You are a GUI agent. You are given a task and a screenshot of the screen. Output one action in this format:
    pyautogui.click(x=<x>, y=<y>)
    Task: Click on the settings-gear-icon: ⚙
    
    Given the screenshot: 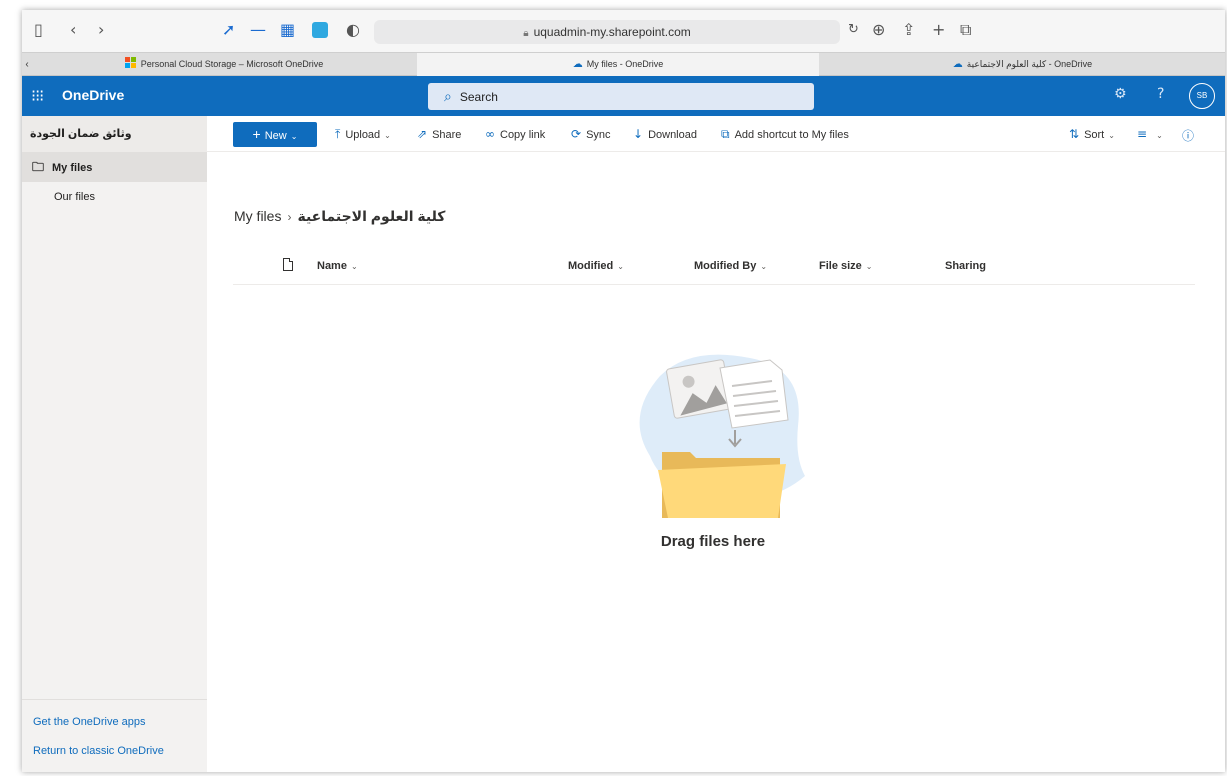 What is the action you would take?
    pyautogui.click(x=1120, y=94)
    